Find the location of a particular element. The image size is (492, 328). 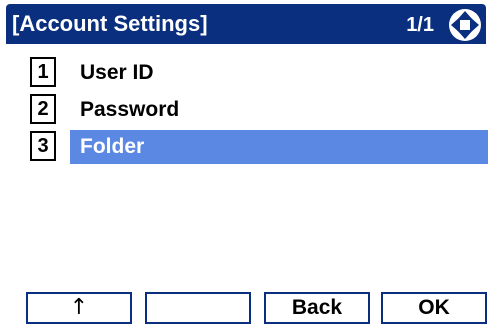

page-indicator: 1/1 is located at coordinates (420, 25).